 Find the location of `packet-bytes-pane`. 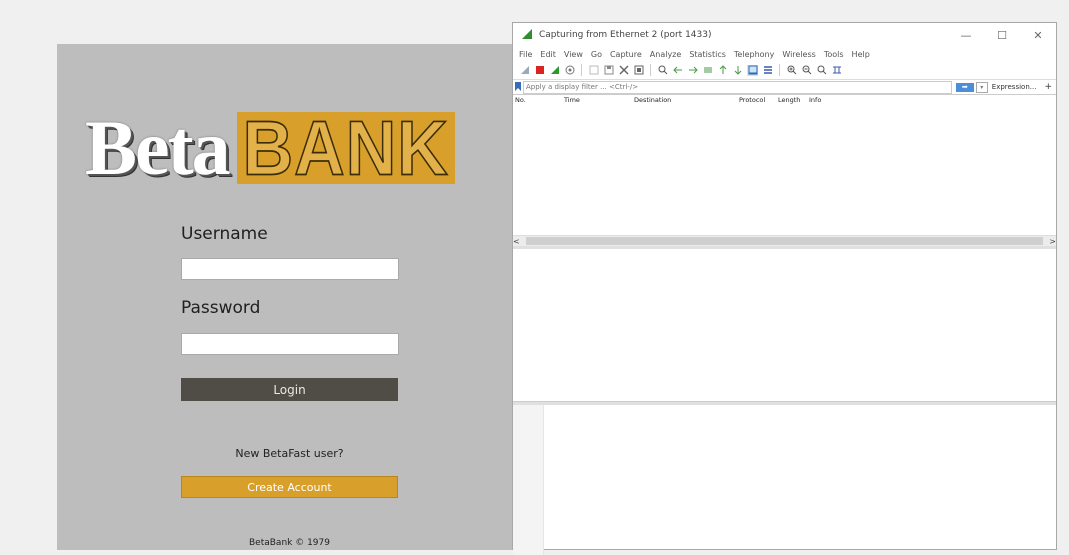

packet-bytes-pane is located at coordinates (784, 478).